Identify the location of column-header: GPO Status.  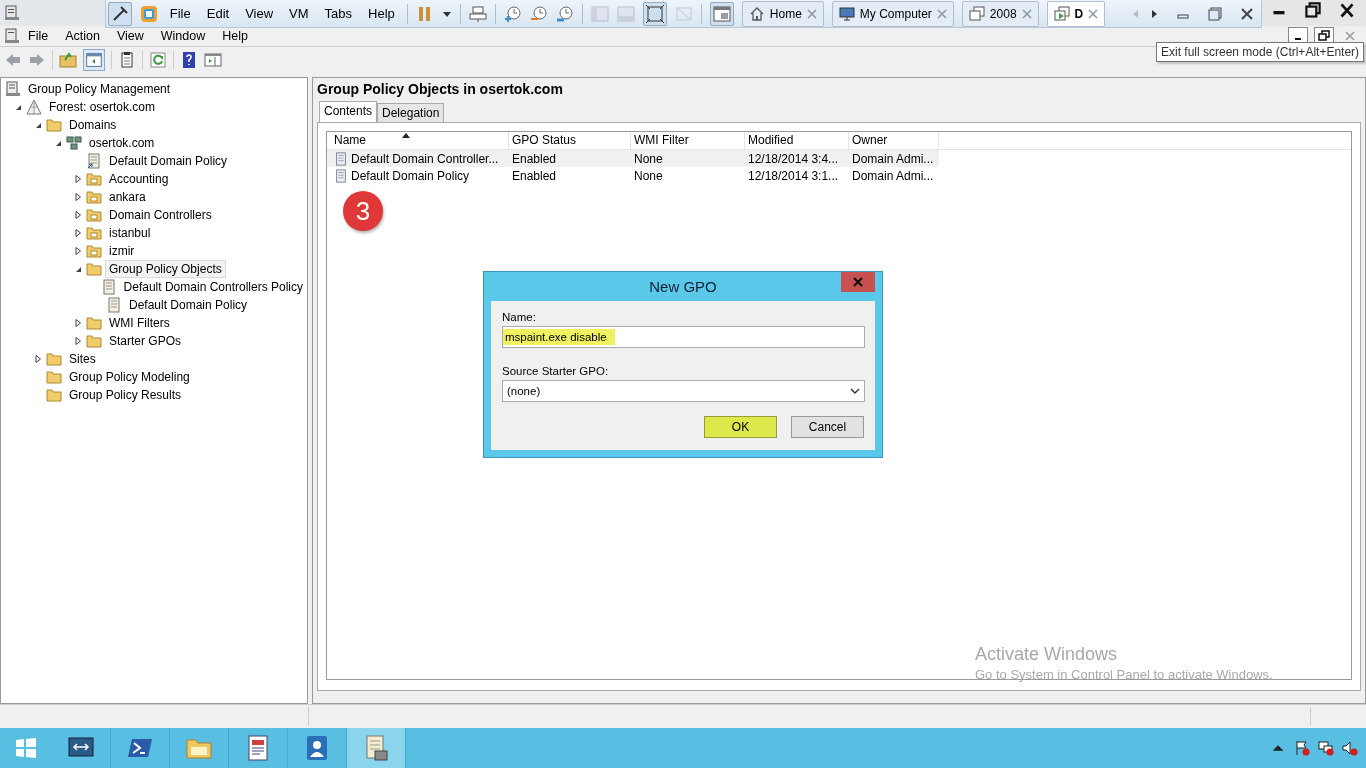
(570, 140).